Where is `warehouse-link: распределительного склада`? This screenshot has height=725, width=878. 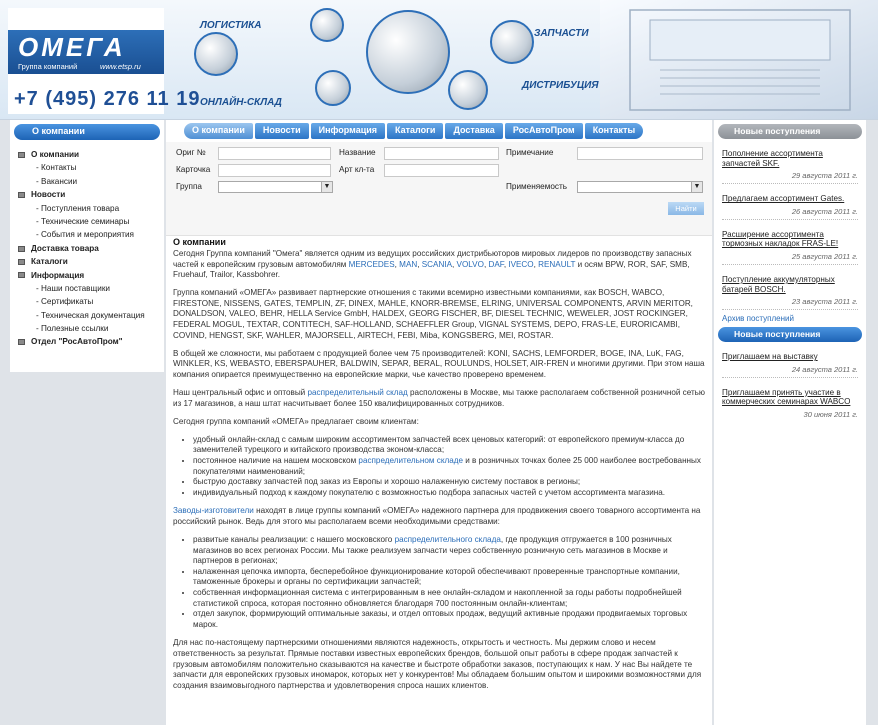
warehouse-link: распределительного склада is located at coordinates (448, 539).